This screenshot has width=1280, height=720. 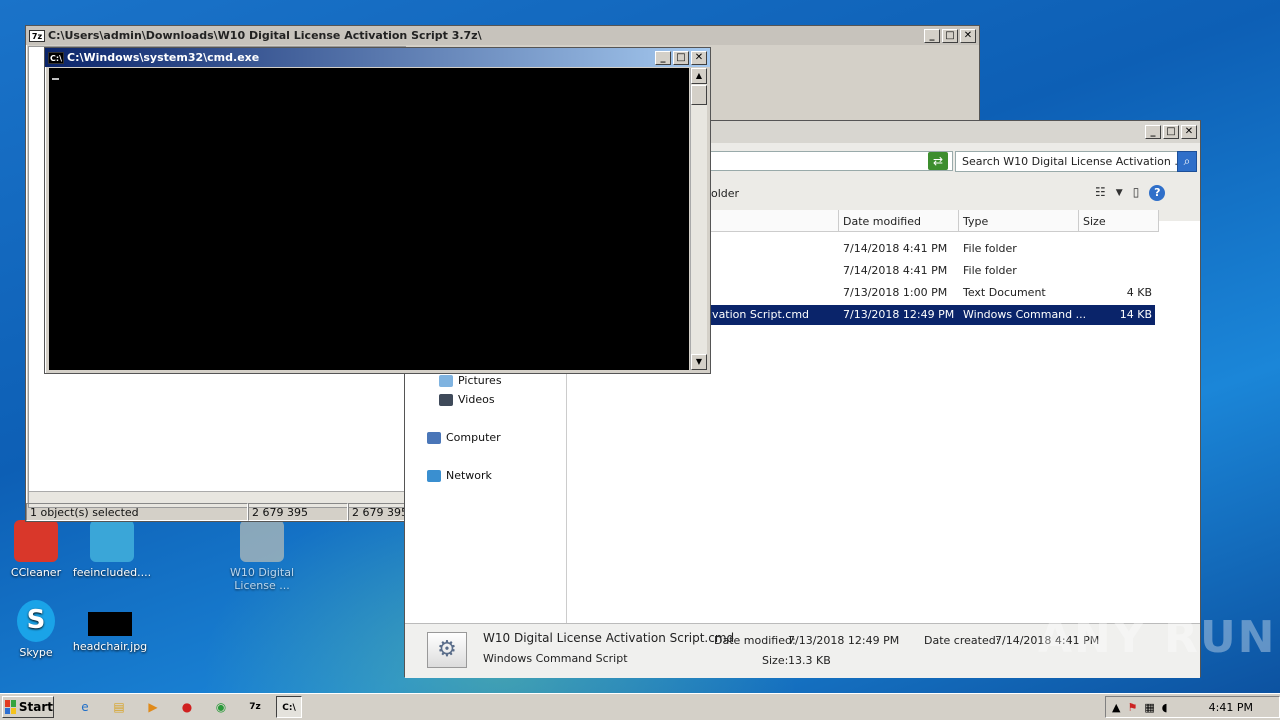 I want to click on column-size: Size, so click(x=1119, y=221).